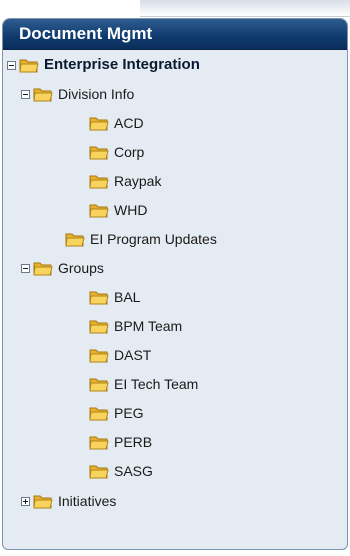 The height and width of the screenshot is (556, 350). Describe the element at coordinates (129, 123) in the screenshot. I see `tree-node-label: ACD` at that location.